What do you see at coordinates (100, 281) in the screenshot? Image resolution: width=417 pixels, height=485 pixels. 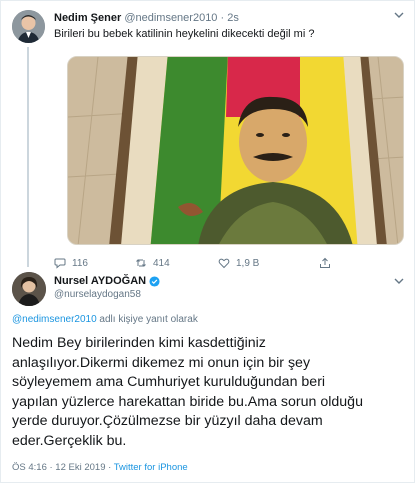 I see `reply-author-name: Nursel AYDOĞAN` at bounding box center [100, 281].